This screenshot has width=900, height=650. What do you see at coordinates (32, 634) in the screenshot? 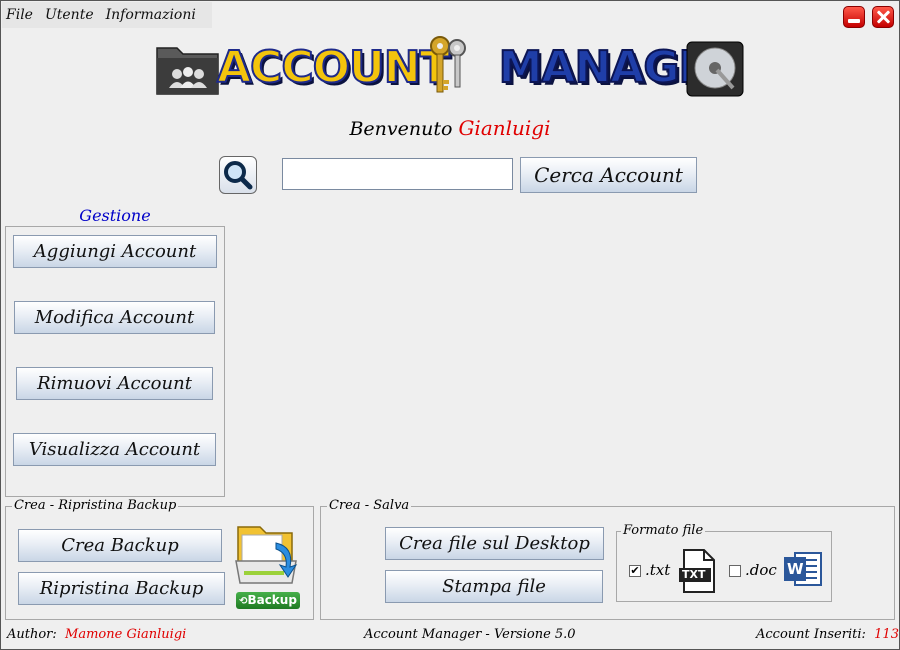
I see `author-label: Author:` at bounding box center [32, 634].